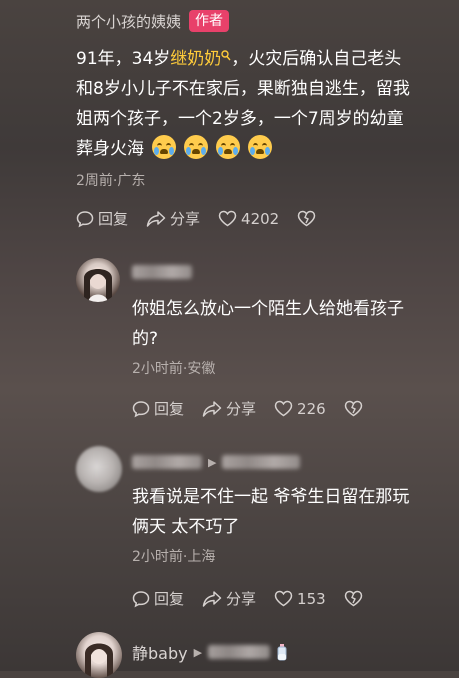 The image size is (459, 678). Describe the element at coordinates (226, 56) in the screenshot. I see `search-icon` at that location.